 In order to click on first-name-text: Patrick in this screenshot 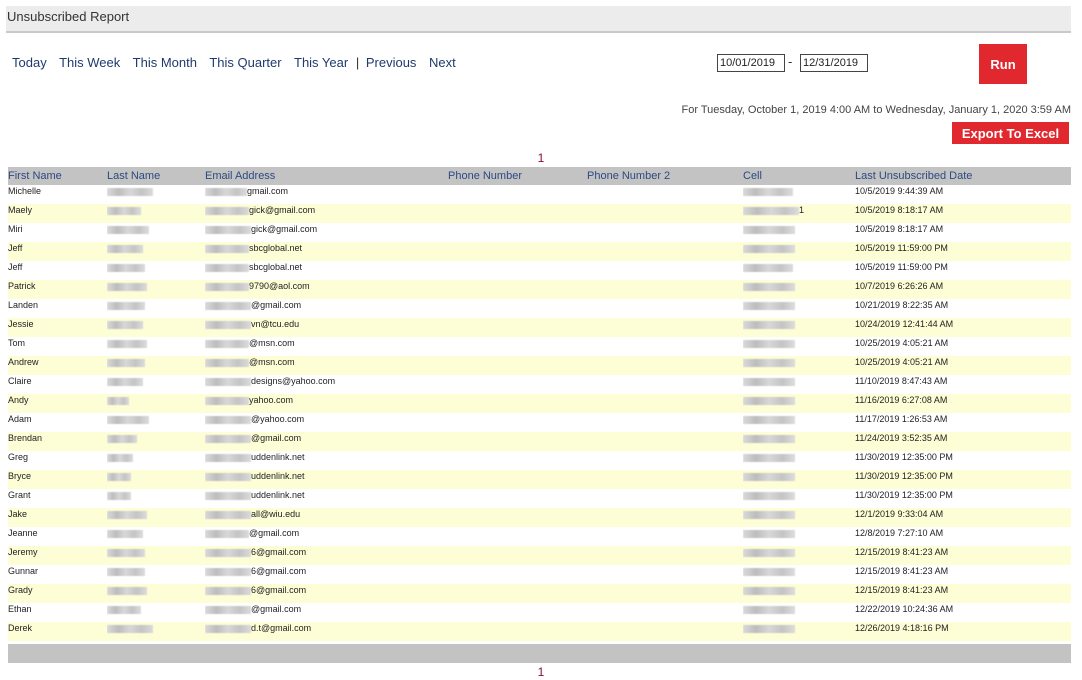, I will do `click(22, 286)`.